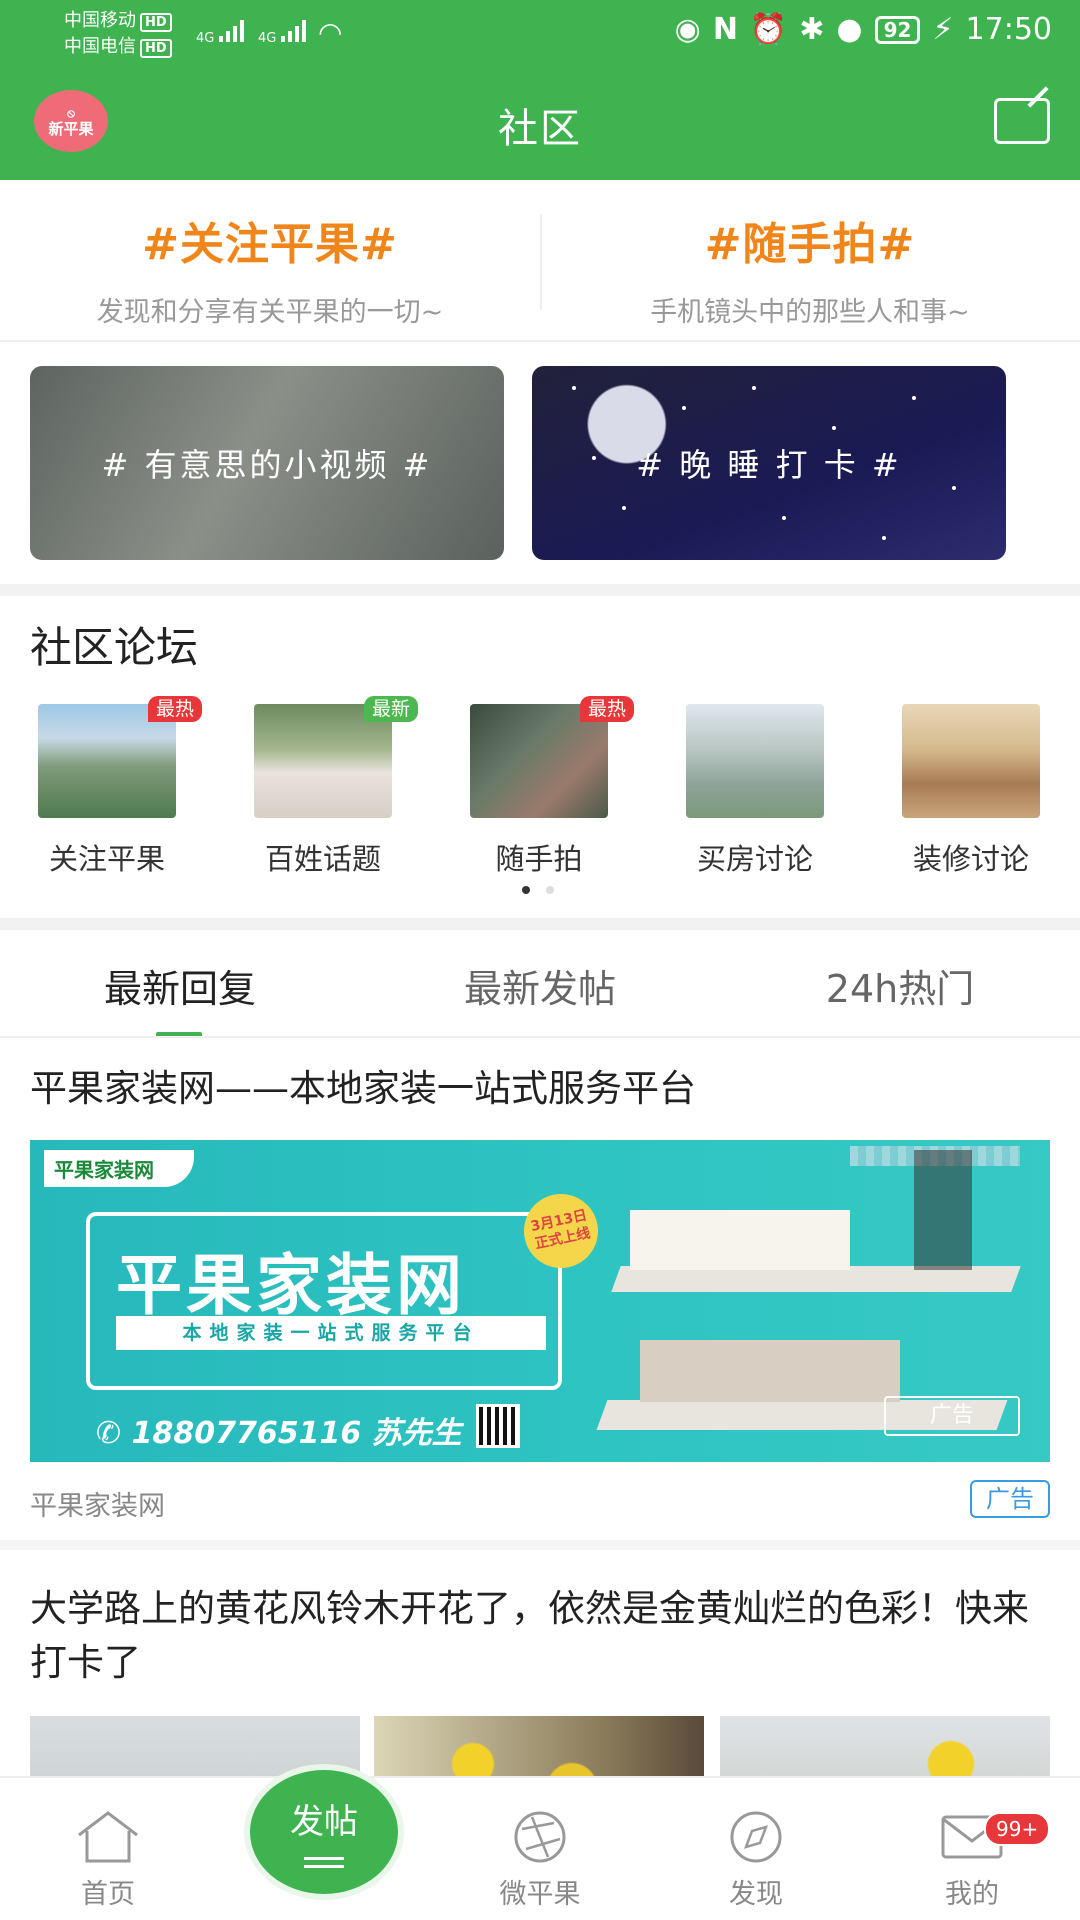  What do you see at coordinates (550, 890) in the screenshot?
I see `page-dot` at bounding box center [550, 890].